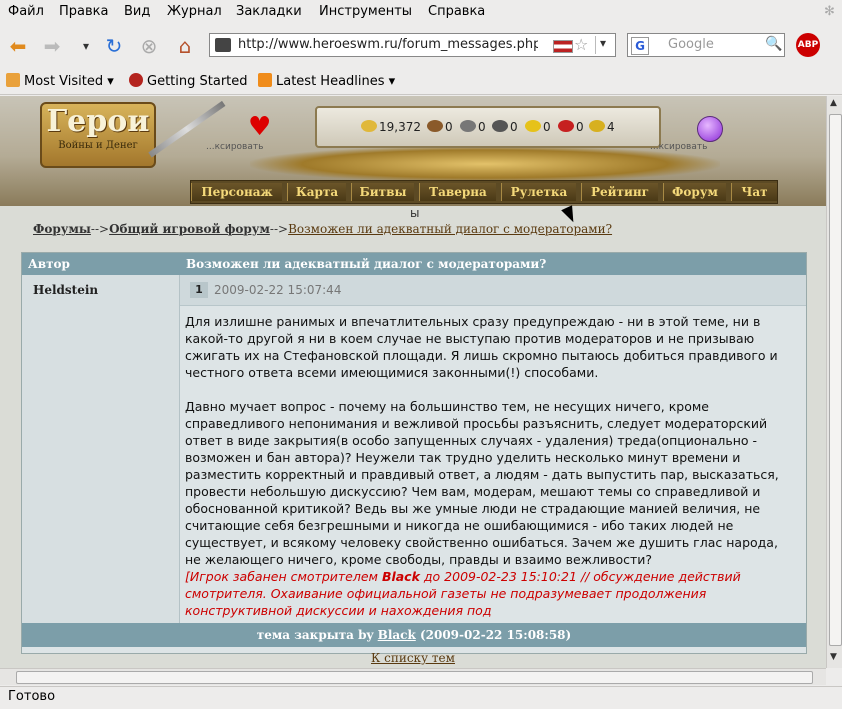 The width and height of the screenshot is (842, 709). What do you see at coordinates (493, 290) in the screenshot?
I see `post-header: 1 2009-02-22 15:07:44` at bounding box center [493, 290].